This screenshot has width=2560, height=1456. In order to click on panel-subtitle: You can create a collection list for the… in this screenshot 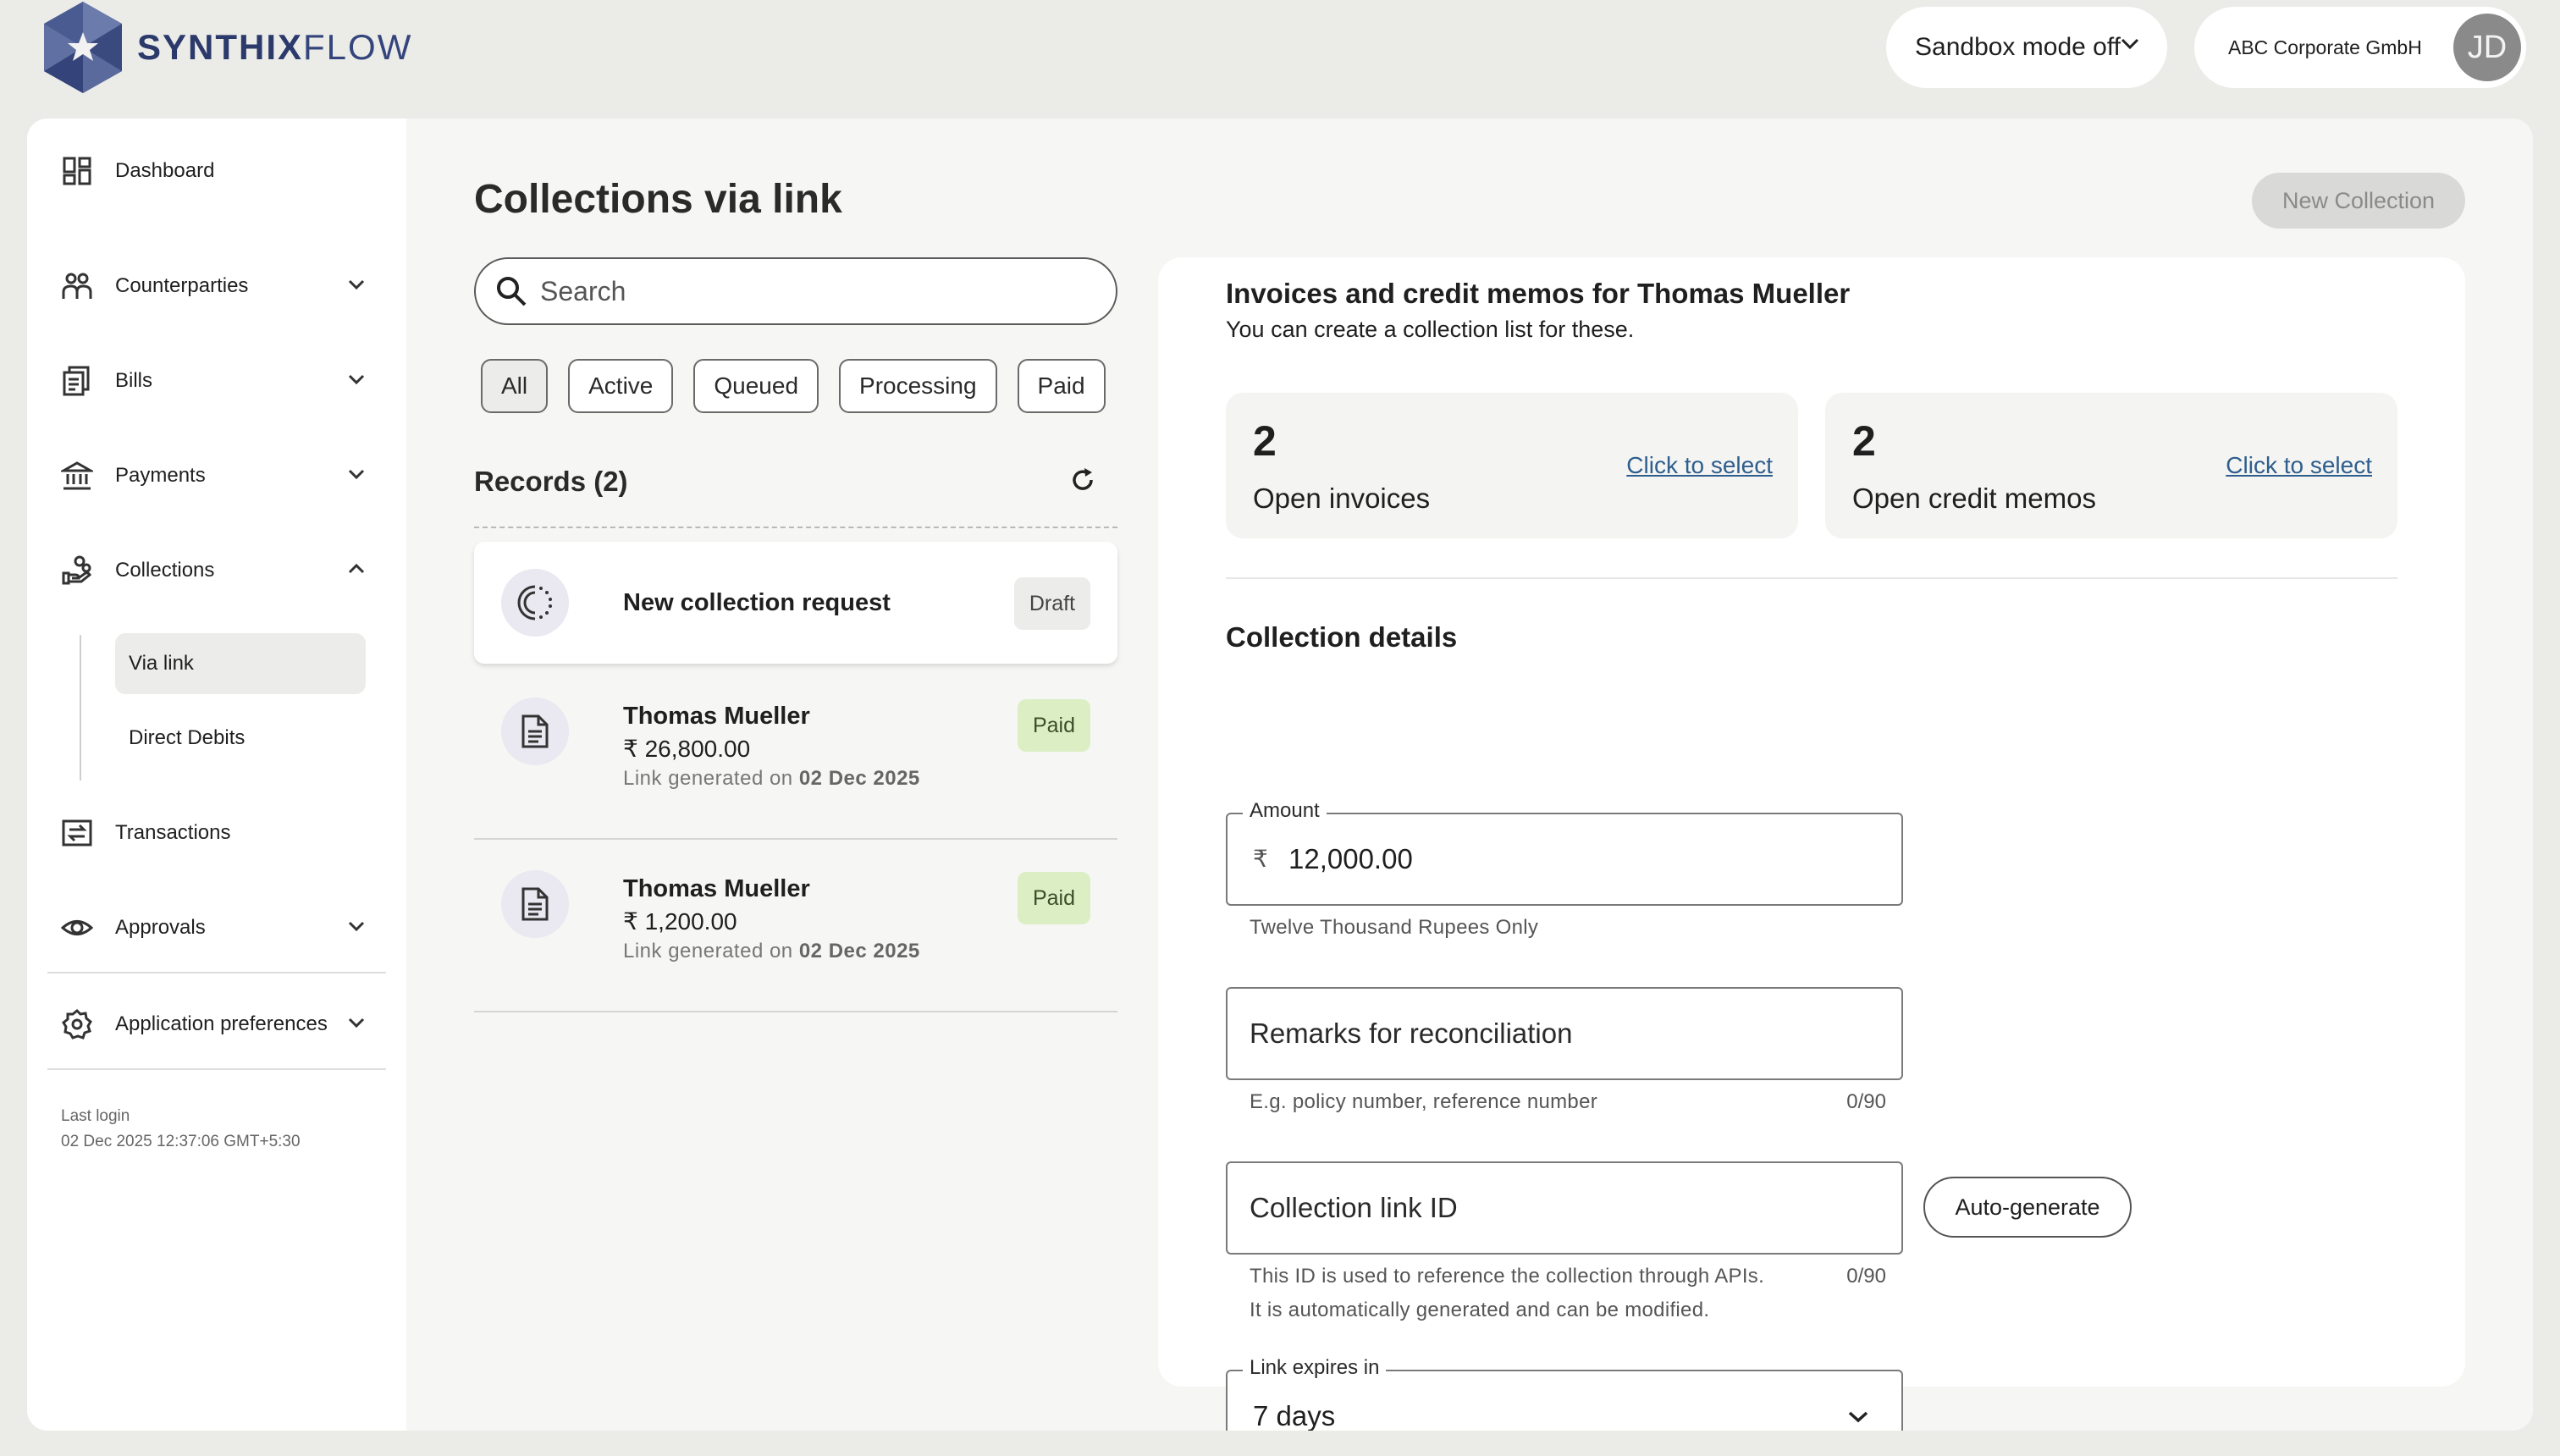, I will do `click(1430, 329)`.